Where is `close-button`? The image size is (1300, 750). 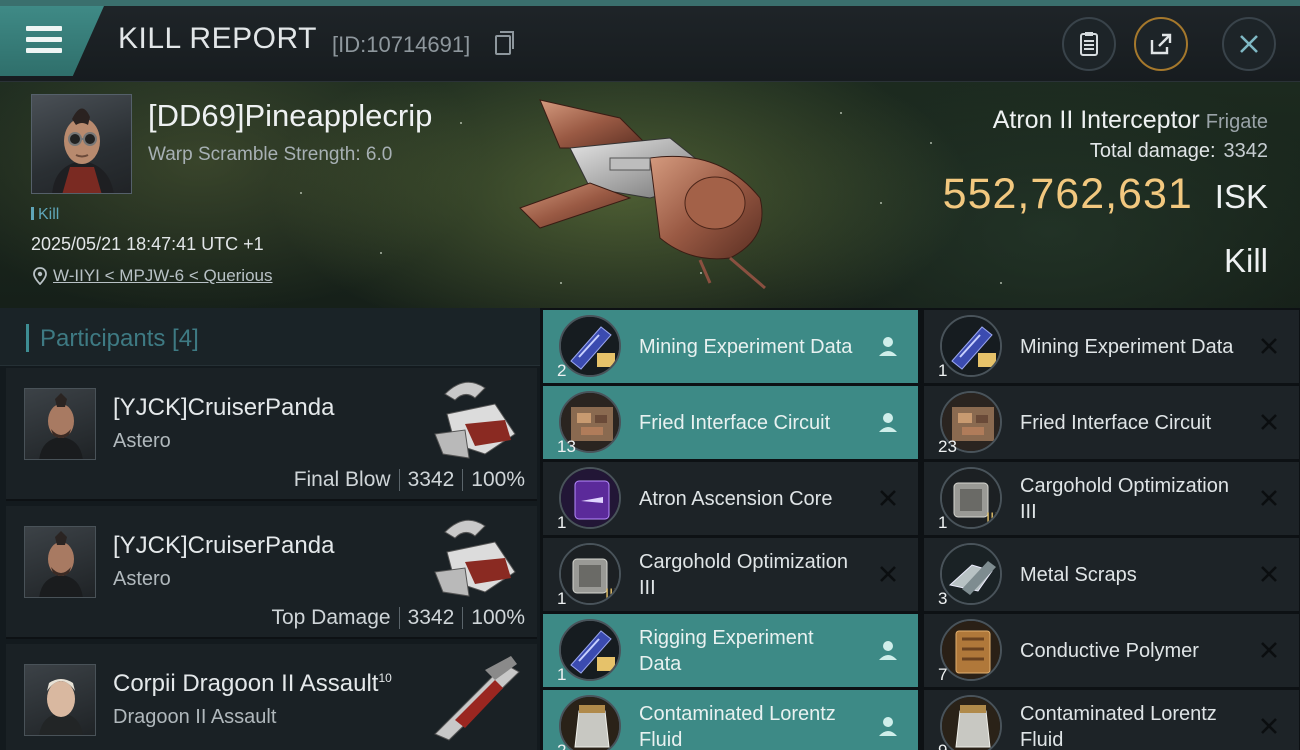 close-button is located at coordinates (1249, 44).